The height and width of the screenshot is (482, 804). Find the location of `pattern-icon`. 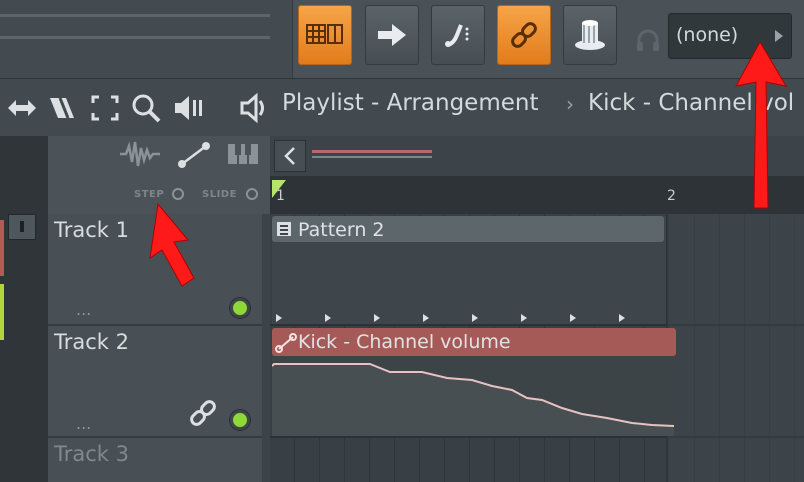

pattern-icon is located at coordinates (284, 229).